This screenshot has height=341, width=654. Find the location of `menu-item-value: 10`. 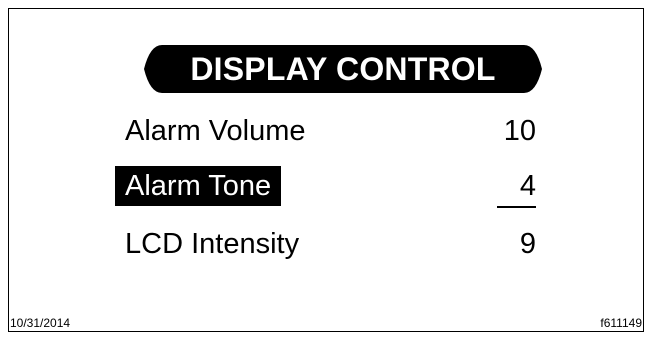

menu-item-value: 10 is located at coordinates (519, 131).